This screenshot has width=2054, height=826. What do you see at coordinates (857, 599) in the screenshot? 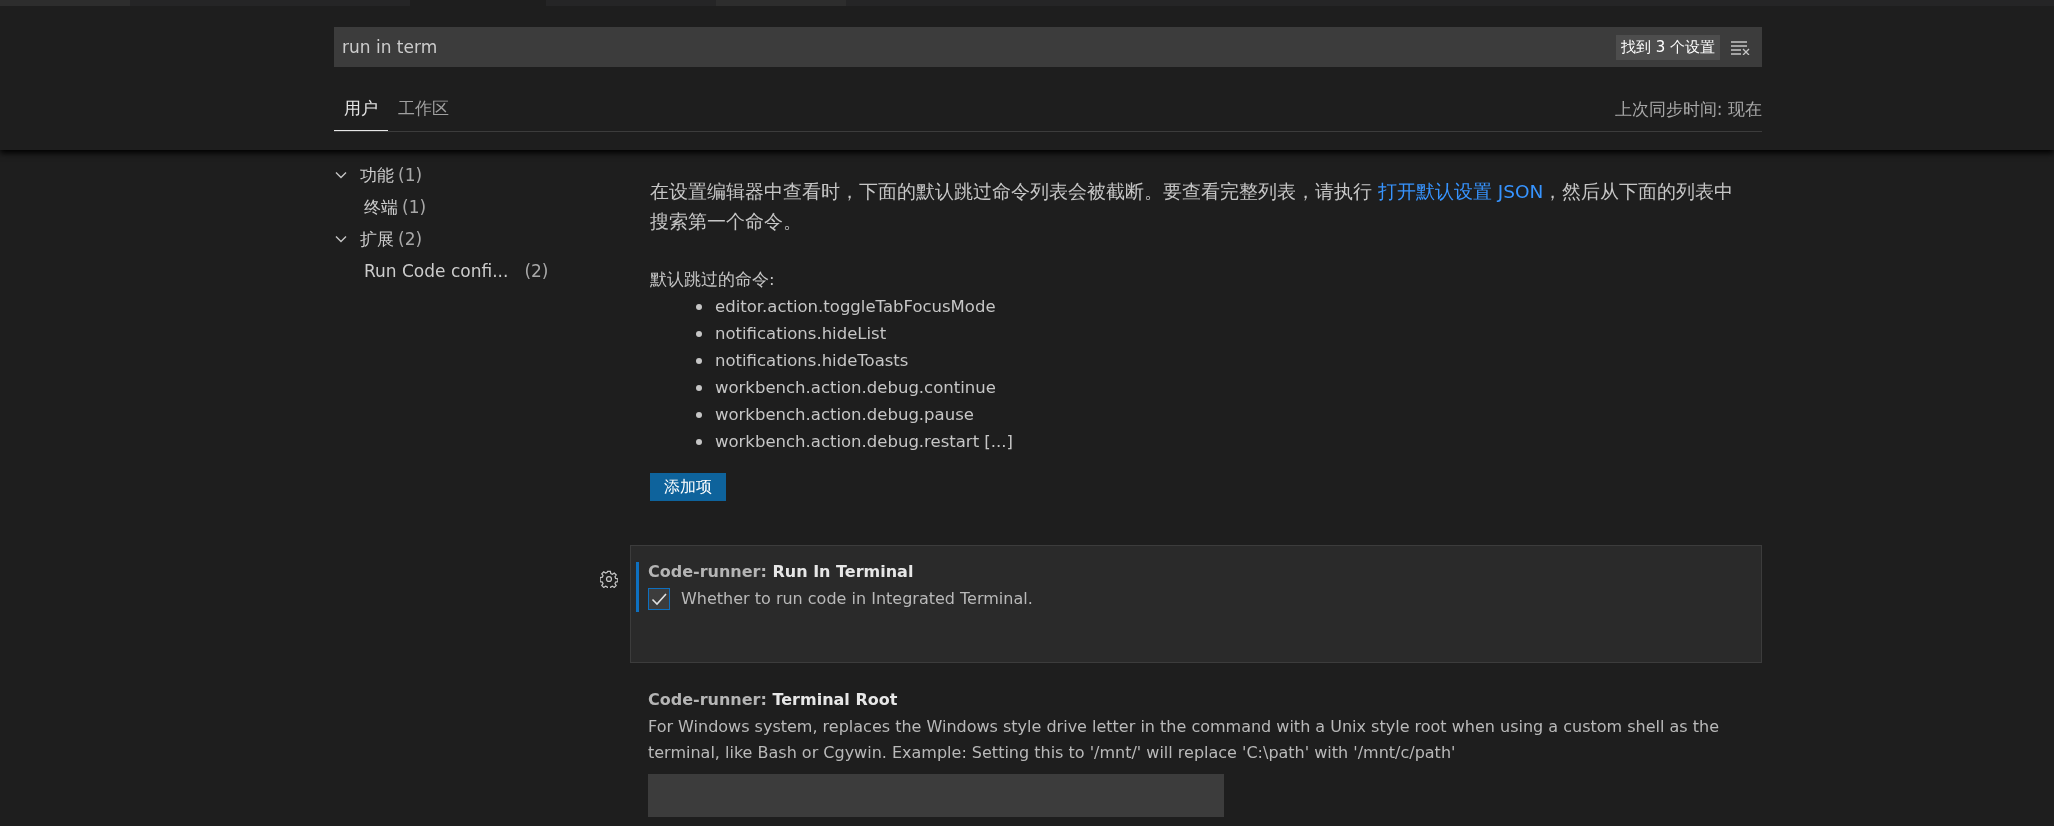
I see `setting-description: Whether to run code in Integrated Terminal.` at bounding box center [857, 599].